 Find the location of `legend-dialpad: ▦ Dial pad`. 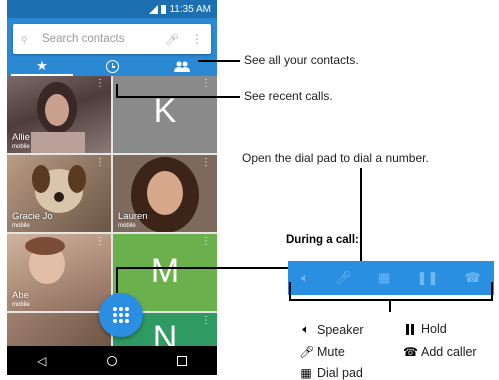

legend-dialpad: ▦ Dial pad is located at coordinates (331, 373).